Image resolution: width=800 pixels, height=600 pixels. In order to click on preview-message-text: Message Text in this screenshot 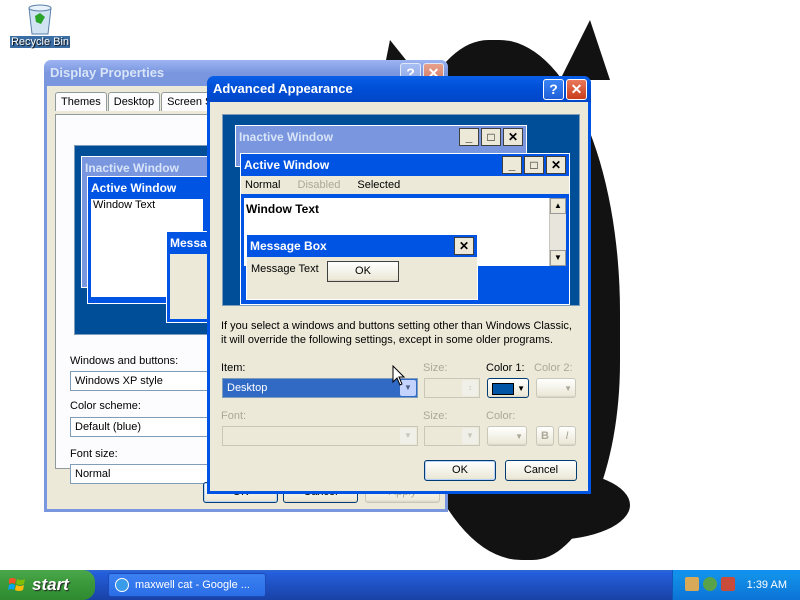, I will do `click(285, 269)`.